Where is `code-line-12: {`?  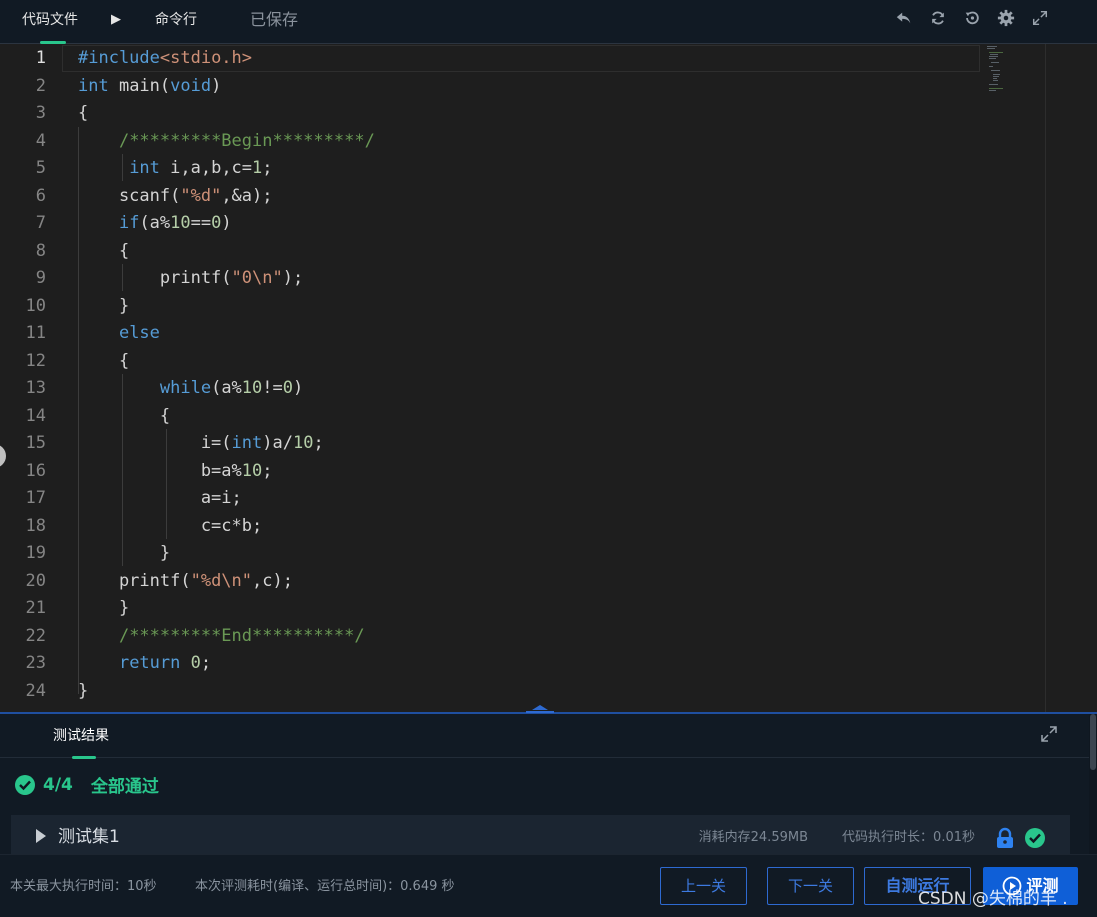 code-line-12: { is located at coordinates (104, 360).